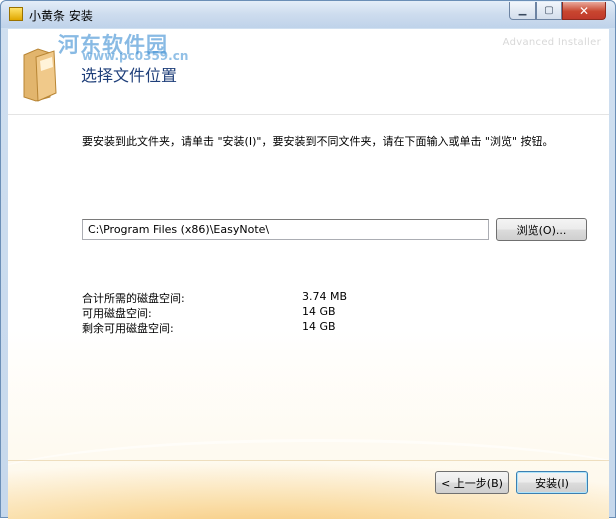 The height and width of the screenshot is (519, 616). I want to click on app-icon, so click(16, 14).